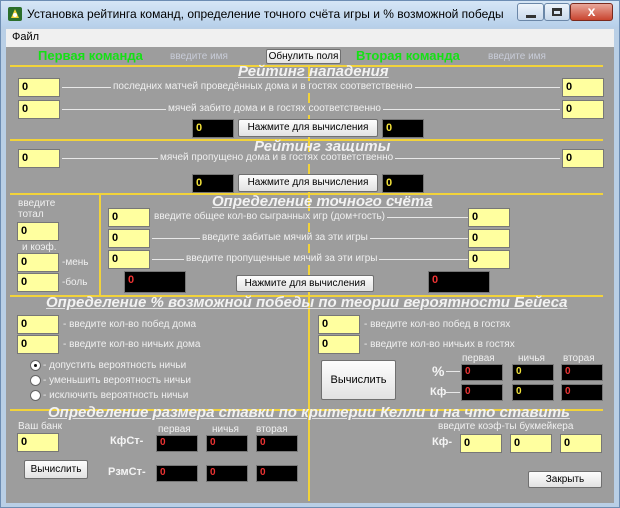 This screenshot has height=508, width=620. Describe the element at coordinates (582, 392) in the screenshot. I see `coef-second: 0` at that location.